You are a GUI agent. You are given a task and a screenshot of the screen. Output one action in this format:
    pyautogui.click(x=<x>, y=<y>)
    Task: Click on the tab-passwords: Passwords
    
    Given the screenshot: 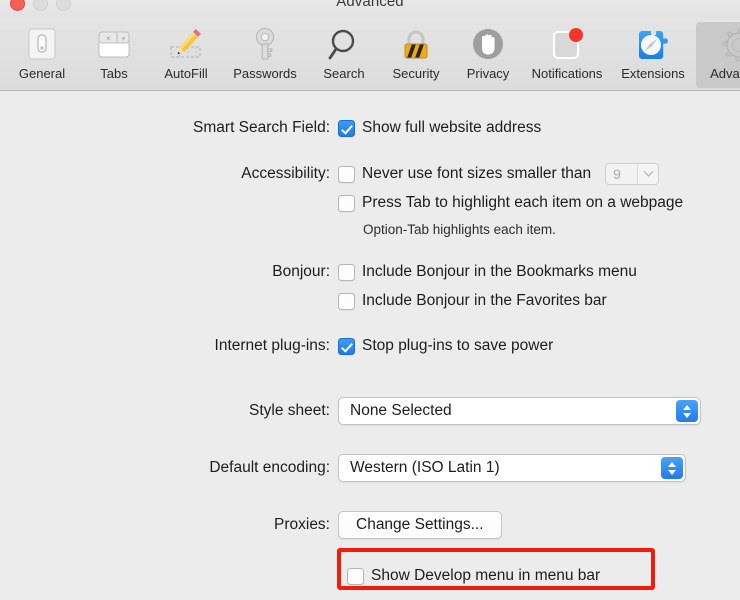 What is the action you would take?
    pyautogui.click(x=265, y=55)
    